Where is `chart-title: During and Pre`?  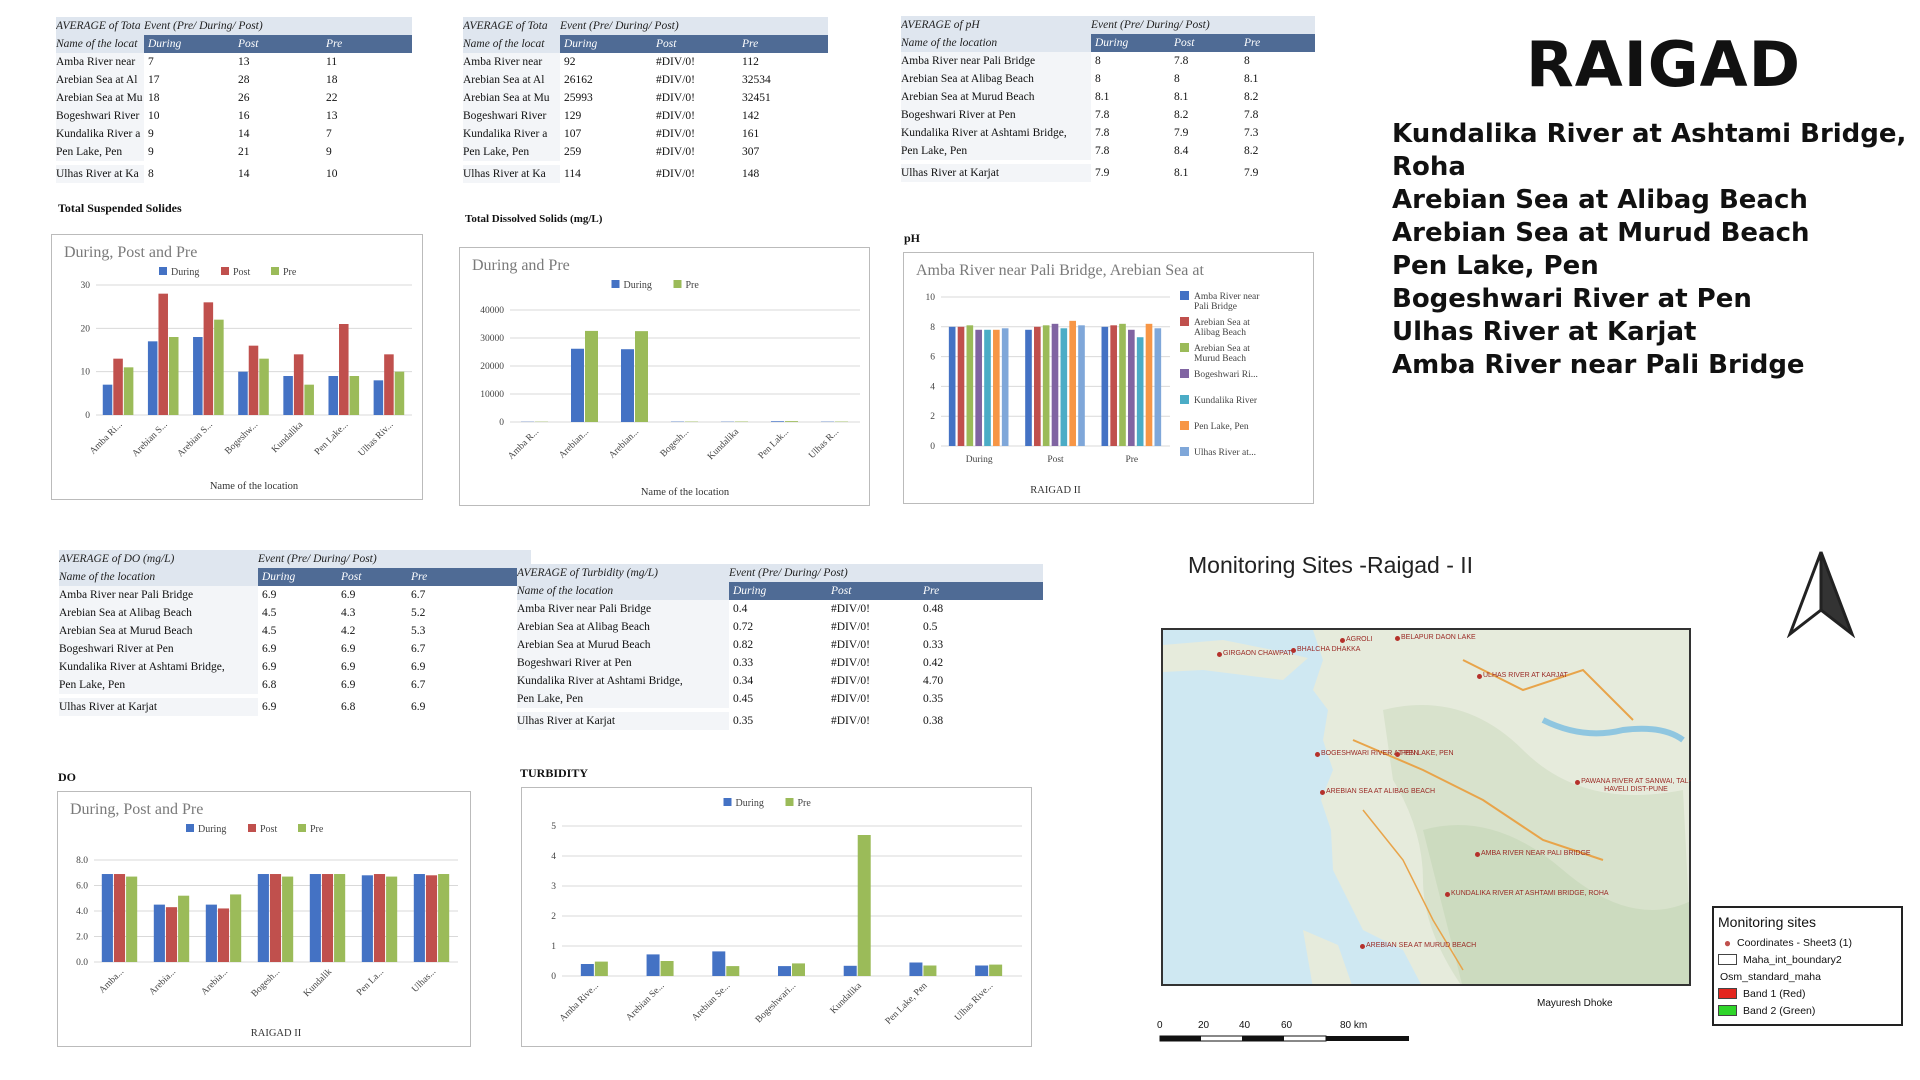 chart-title: During and Pre is located at coordinates (521, 265).